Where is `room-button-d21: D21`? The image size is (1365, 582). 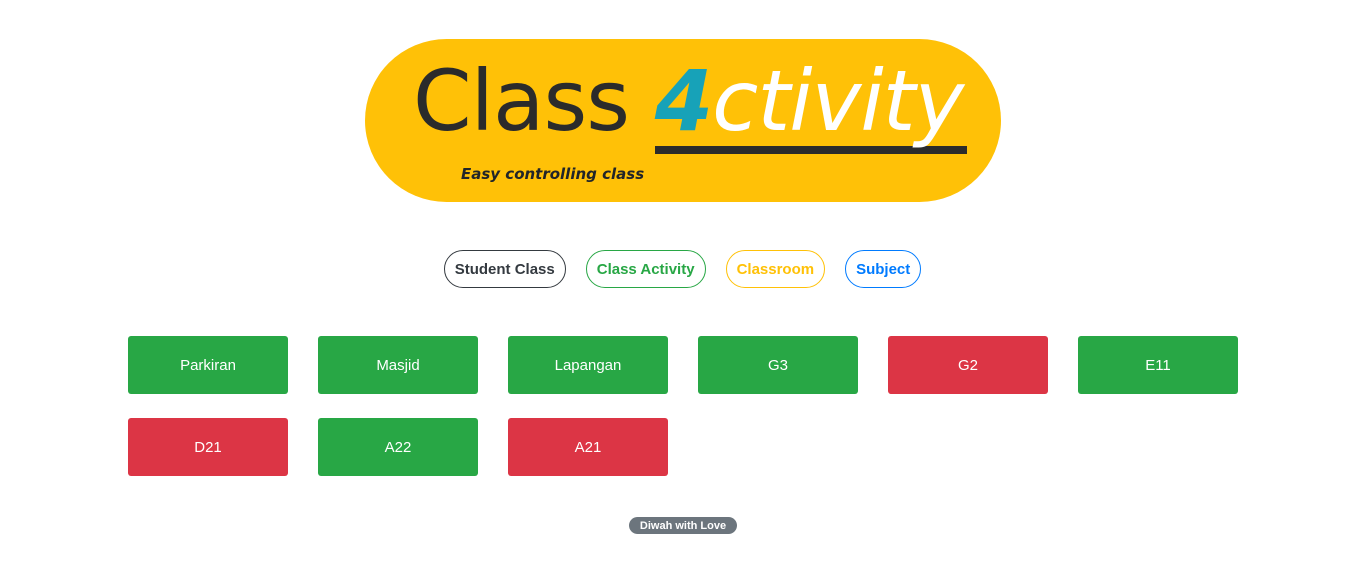
room-button-d21: D21 is located at coordinates (208, 447).